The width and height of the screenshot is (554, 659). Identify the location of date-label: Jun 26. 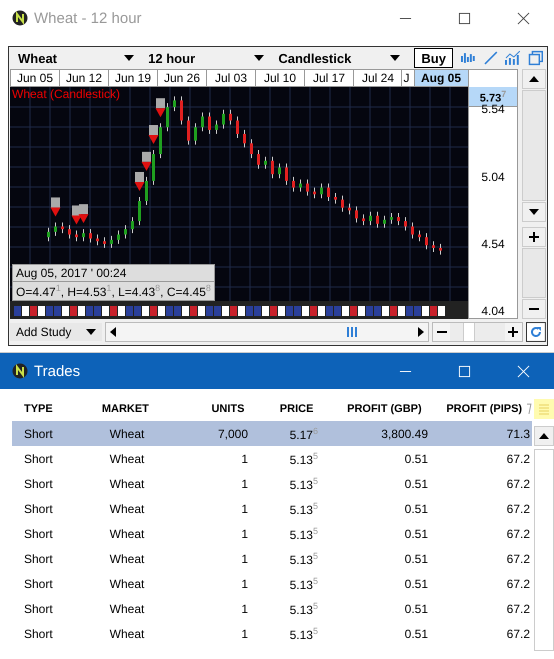
(181, 78).